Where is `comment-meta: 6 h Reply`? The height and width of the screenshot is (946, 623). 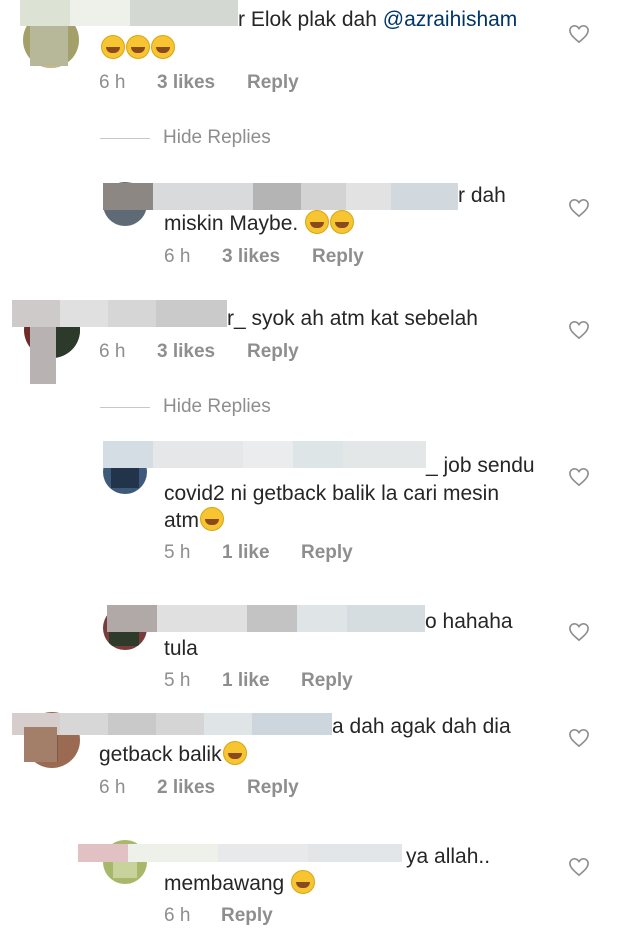
comment-meta: 6 h Reply is located at coordinates (314, 917).